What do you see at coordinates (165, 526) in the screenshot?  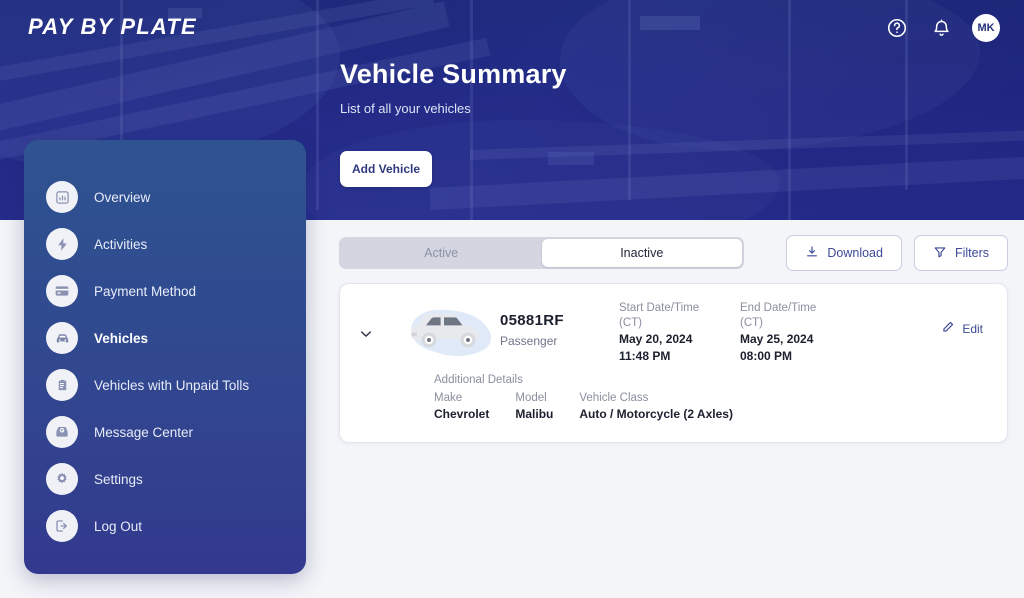 I see `sidebar-item-log-out: Log Out` at bounding box center [165, 526].